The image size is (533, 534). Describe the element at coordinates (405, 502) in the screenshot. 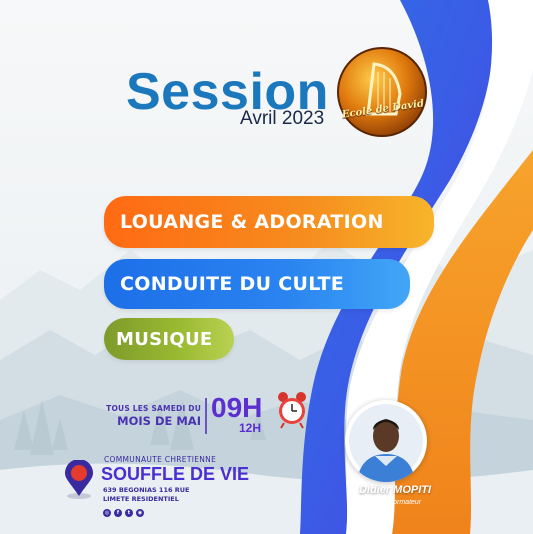

I see `trainer-role: Formateur` at that location.